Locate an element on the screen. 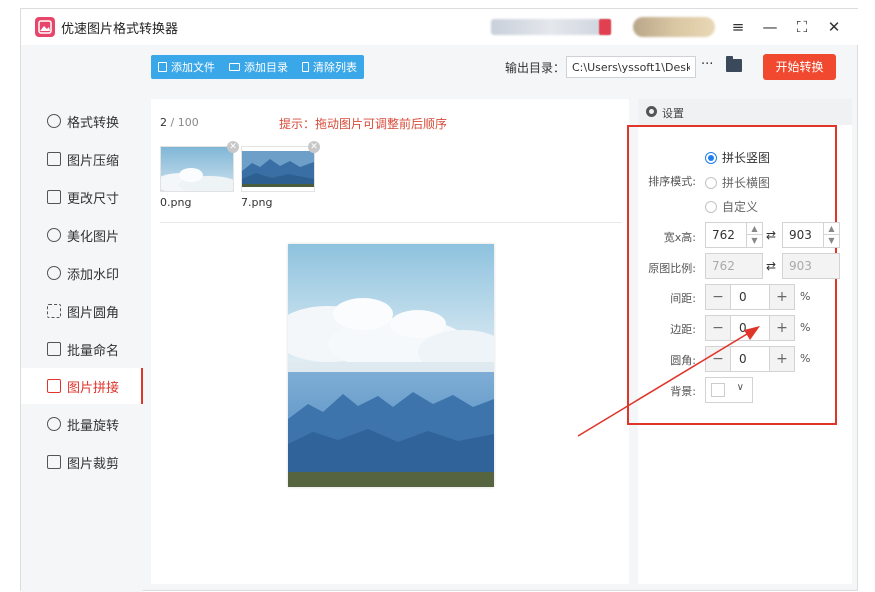 The image size is (875, 592). preview-image is located at coordinates (390, 365).